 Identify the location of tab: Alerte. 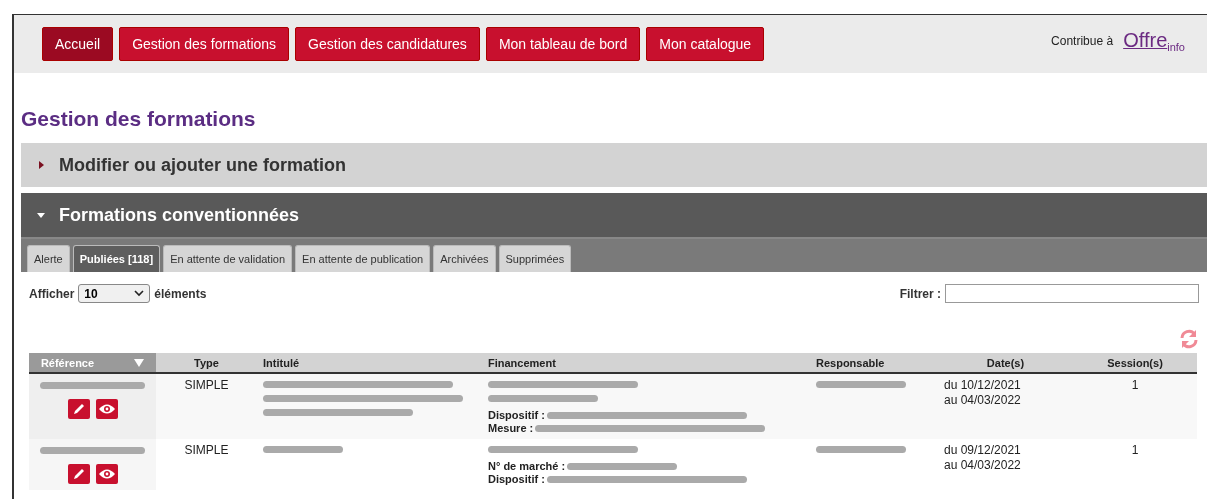
(48, 258).